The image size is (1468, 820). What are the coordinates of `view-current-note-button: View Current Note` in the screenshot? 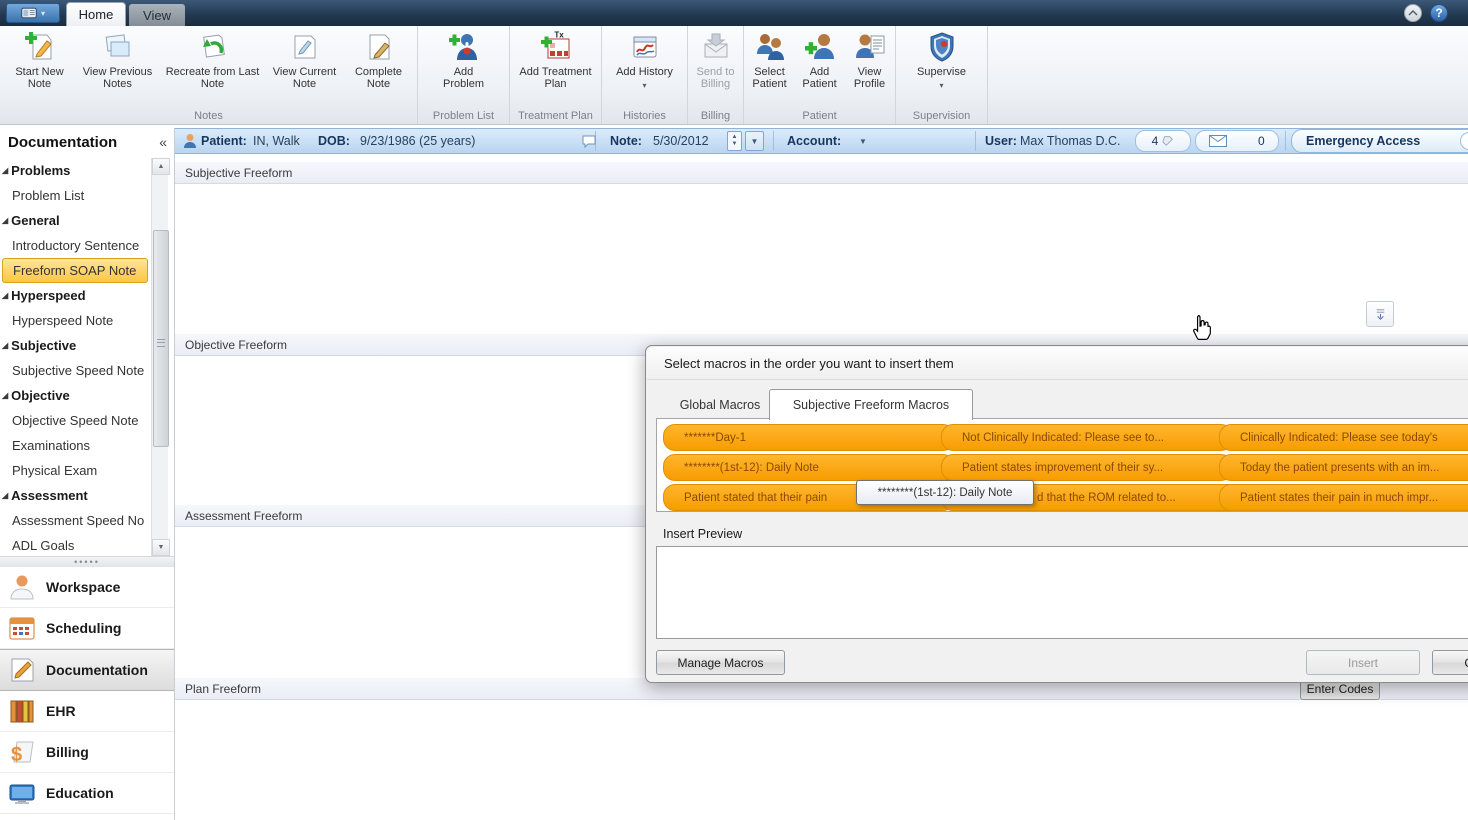 It's located at (305, 60).